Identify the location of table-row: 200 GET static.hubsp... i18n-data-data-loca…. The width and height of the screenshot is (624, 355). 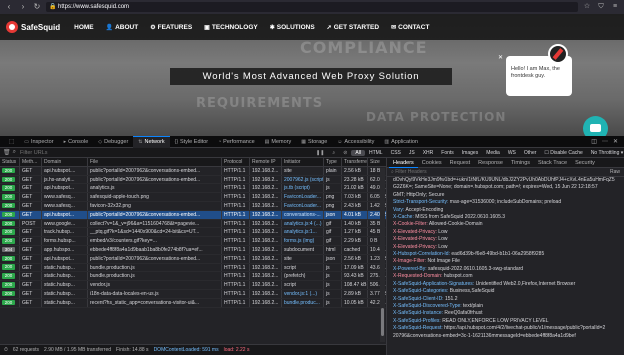
(193, 294).